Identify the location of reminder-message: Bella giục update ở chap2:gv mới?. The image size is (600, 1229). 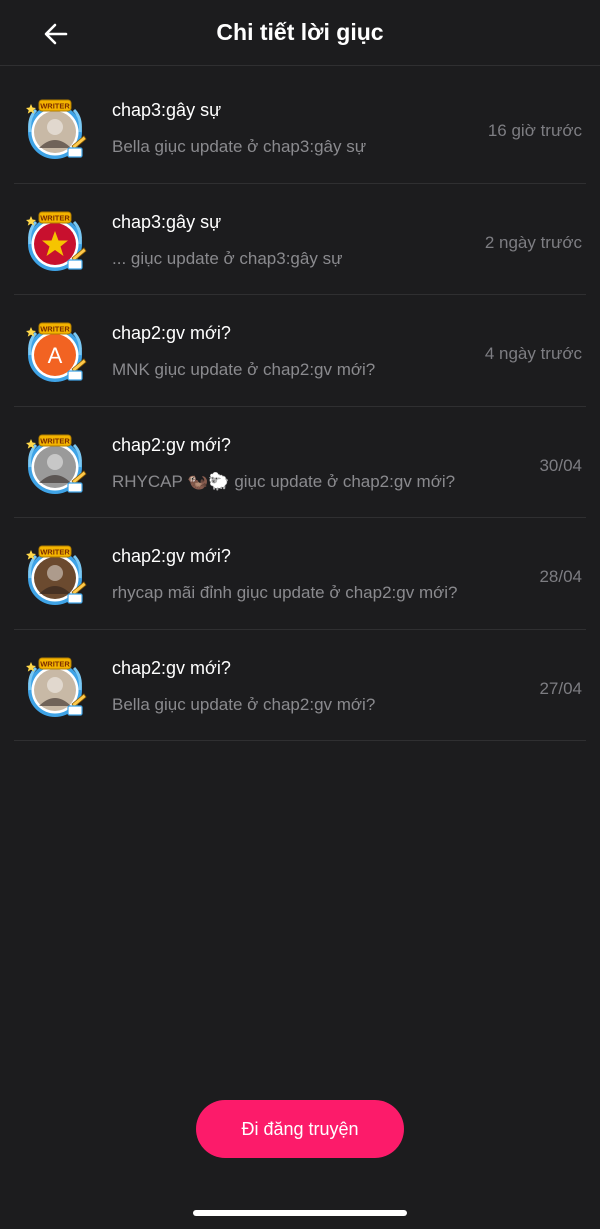
(244, 704).